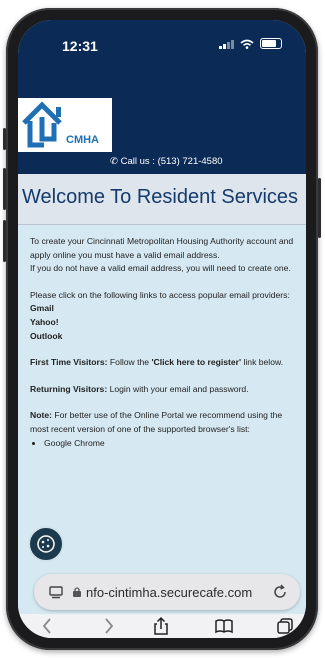  I want to click on volume-down-button, so click(4, 241).